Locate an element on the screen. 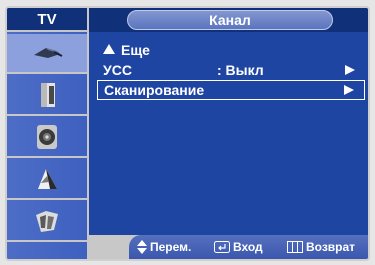  sidebar-item-picture is located at coordinates (47, 96).